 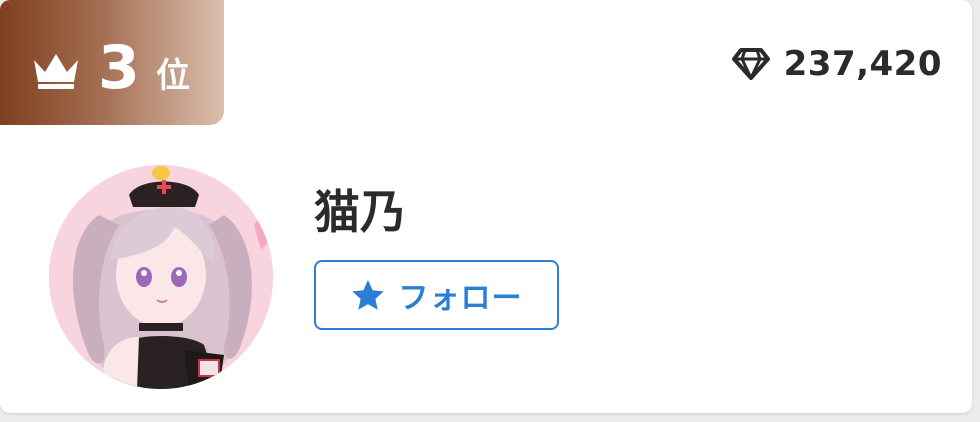 I want to click on score-value: 237,420, so click(x=862, y=64).